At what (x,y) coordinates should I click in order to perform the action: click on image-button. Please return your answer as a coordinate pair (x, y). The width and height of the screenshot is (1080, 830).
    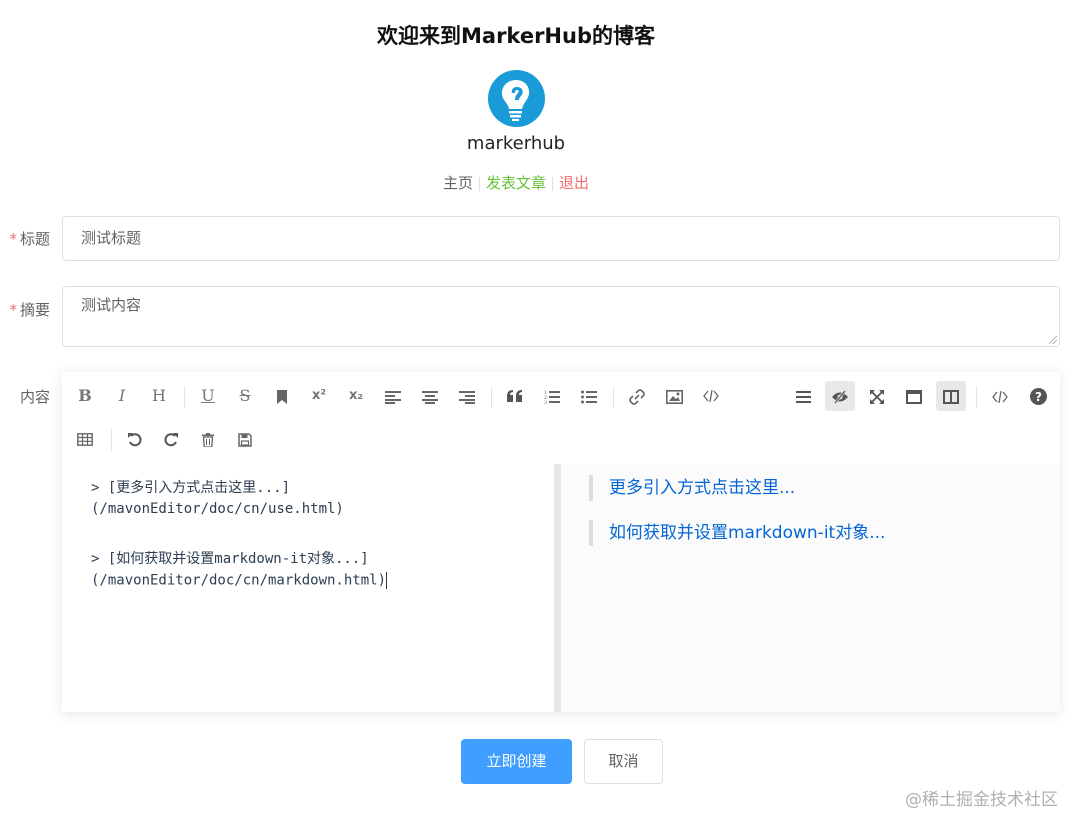
    Looking at the image, I should click on (674, 396).